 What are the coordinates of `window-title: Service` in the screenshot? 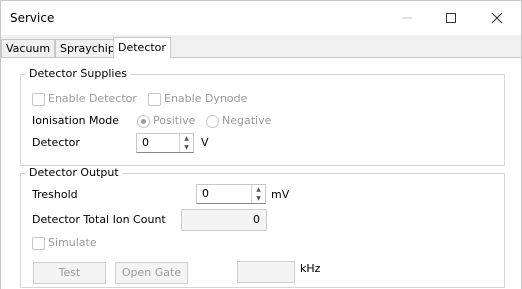 It's located at (32, 18).